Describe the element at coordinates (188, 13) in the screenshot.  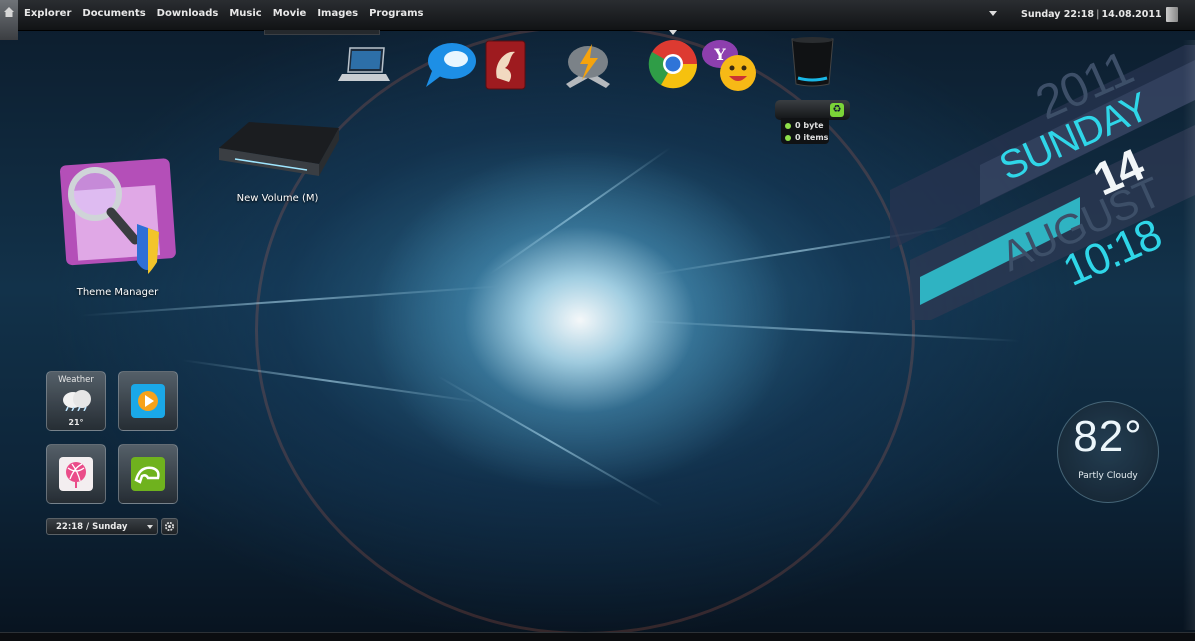
I see `menu-item-downloads: Downloads` at that location.